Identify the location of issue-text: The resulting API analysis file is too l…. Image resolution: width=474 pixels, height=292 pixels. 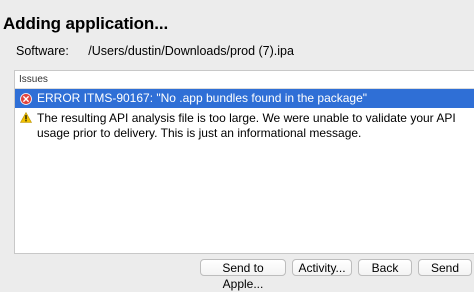
(246, 125).